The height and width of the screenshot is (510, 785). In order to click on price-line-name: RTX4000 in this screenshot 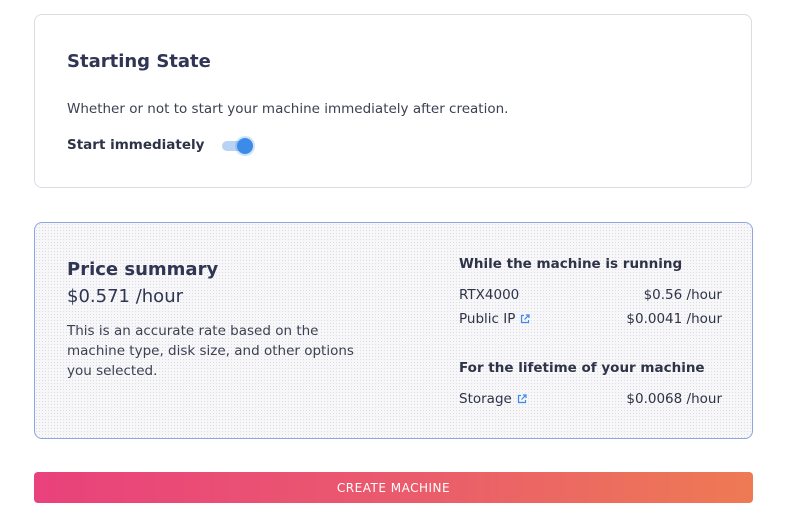, I will do `click(489, 295)`.